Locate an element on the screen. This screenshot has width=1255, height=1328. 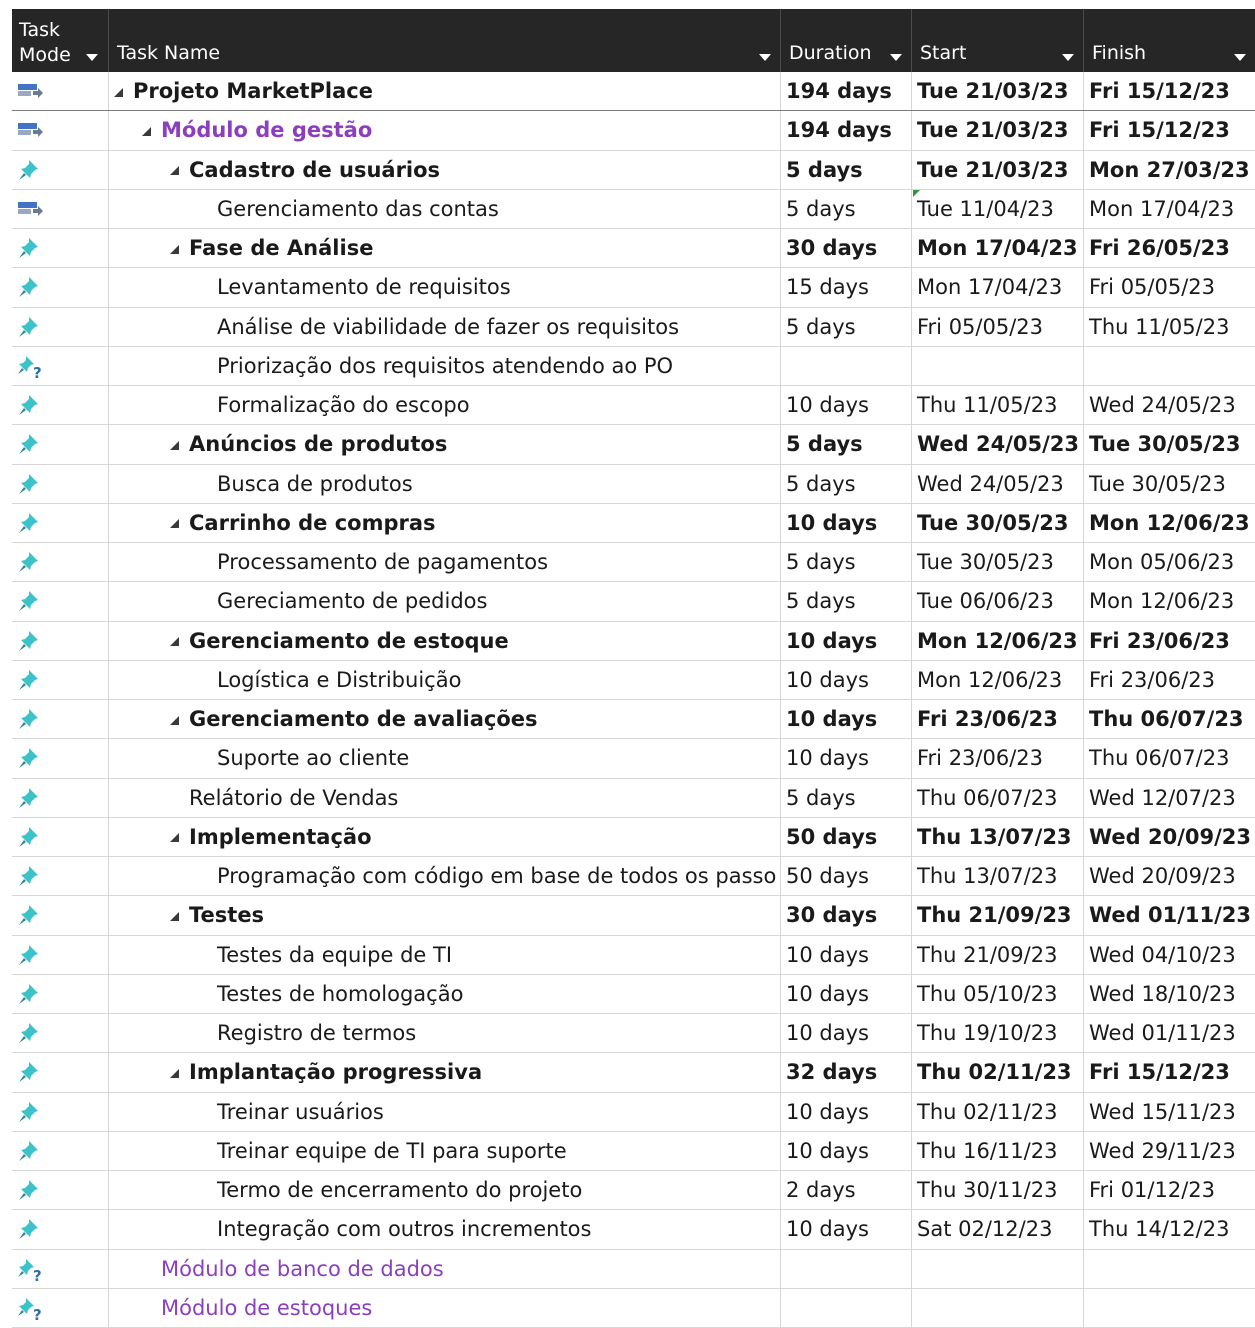
start-cell: Thu 06/07/23 is located at coordinates (998, 797).